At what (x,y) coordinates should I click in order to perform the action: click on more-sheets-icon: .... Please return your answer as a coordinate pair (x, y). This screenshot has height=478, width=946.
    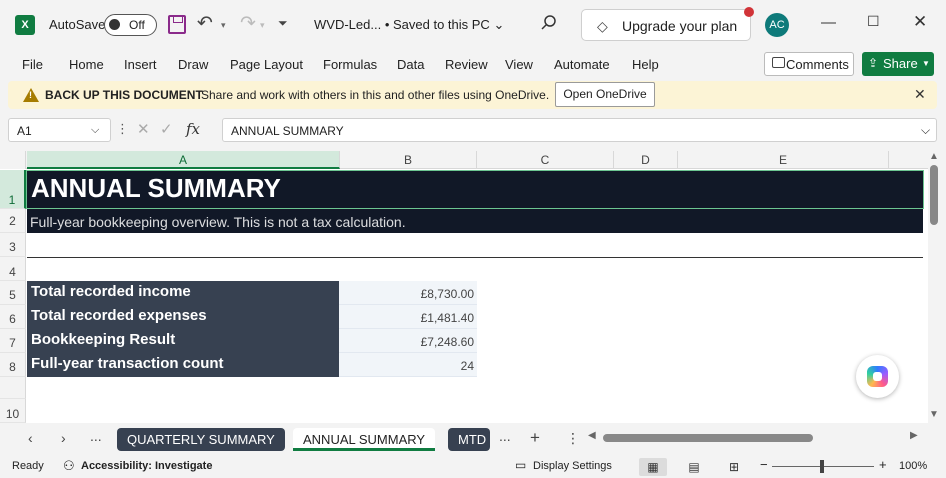
    Looking at the image, I should click on (96, 436).